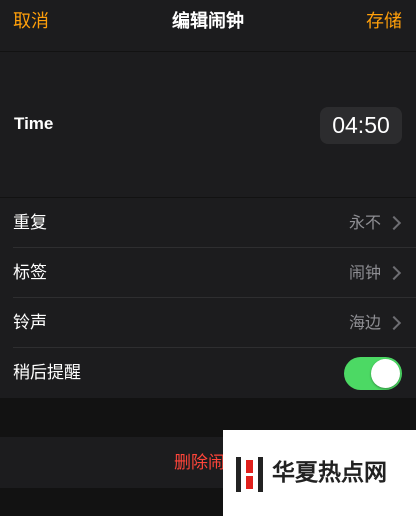 This screenshot has width=416, height=516. Describe the element at coordinates (385, 373) in the screenshot. I see `toggle-knob` at that location.